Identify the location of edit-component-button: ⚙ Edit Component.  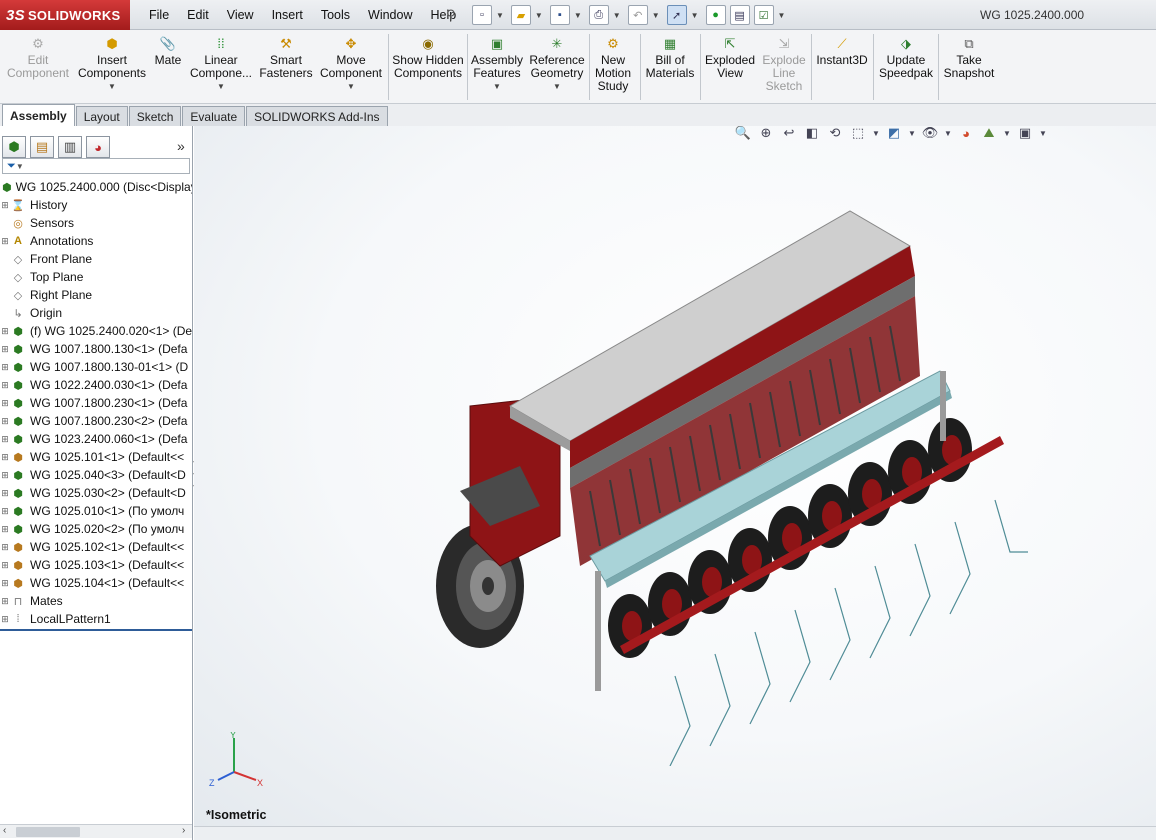
(38, 57).